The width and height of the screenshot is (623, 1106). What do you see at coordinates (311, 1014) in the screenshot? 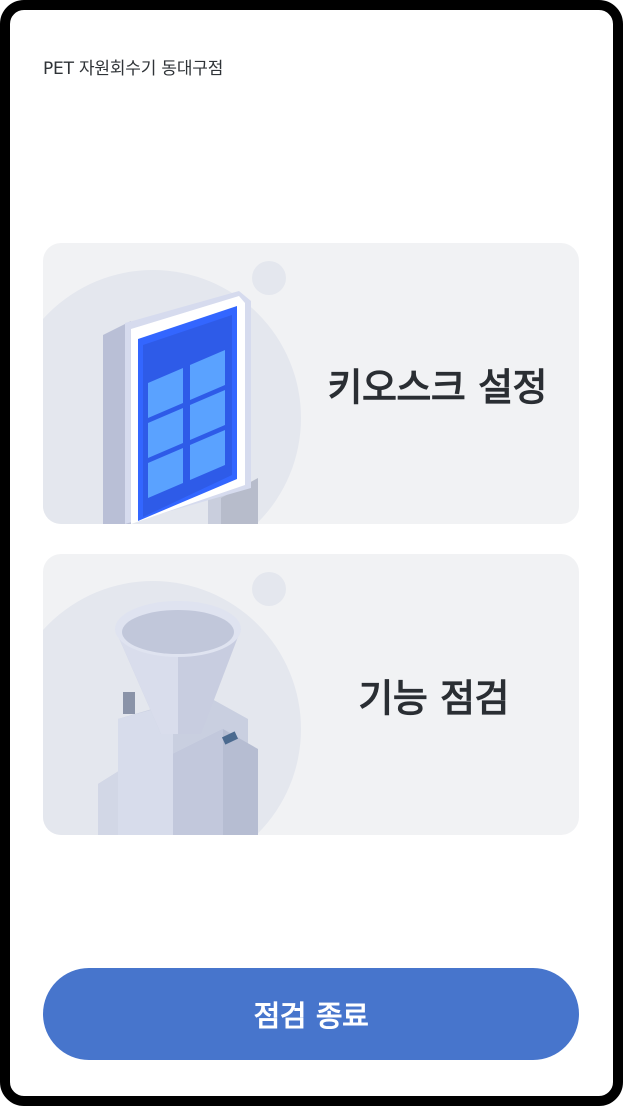
I see `end-check-button: 점검 종료` at bounding box center [311, 1014].